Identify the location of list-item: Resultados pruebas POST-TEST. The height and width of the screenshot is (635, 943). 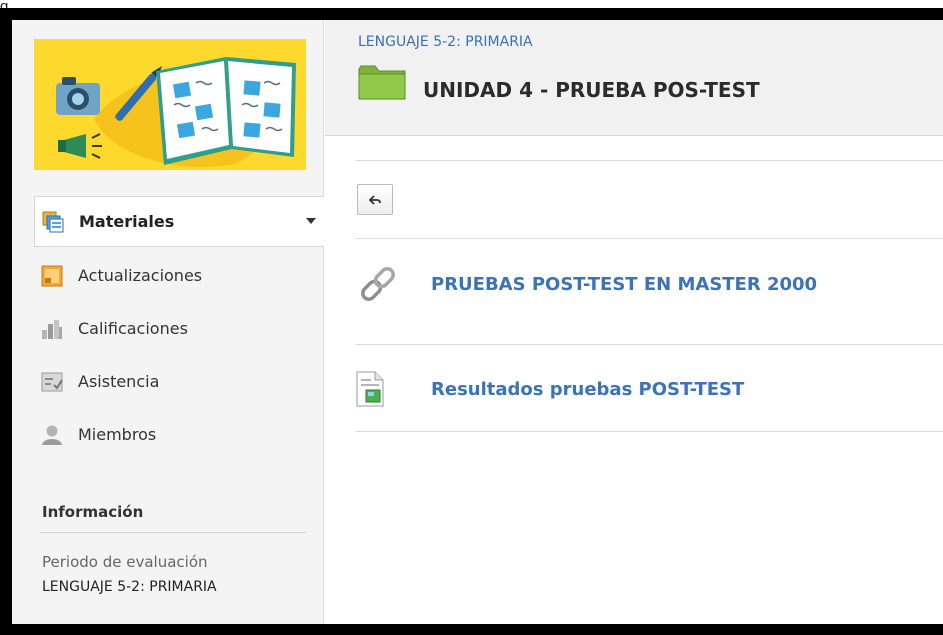
(649, 389).